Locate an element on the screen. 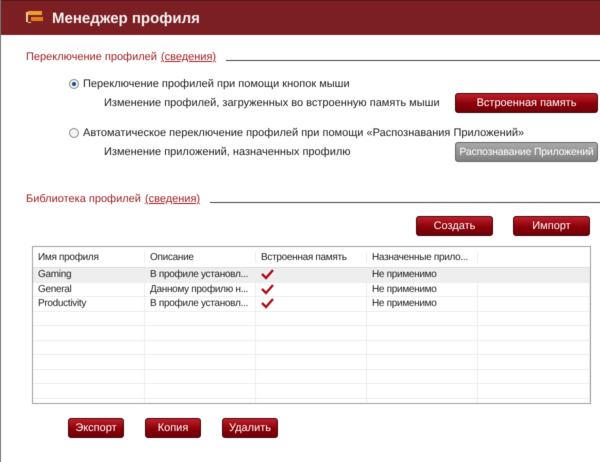  table-cell: General is located at coordinates (89, 289).